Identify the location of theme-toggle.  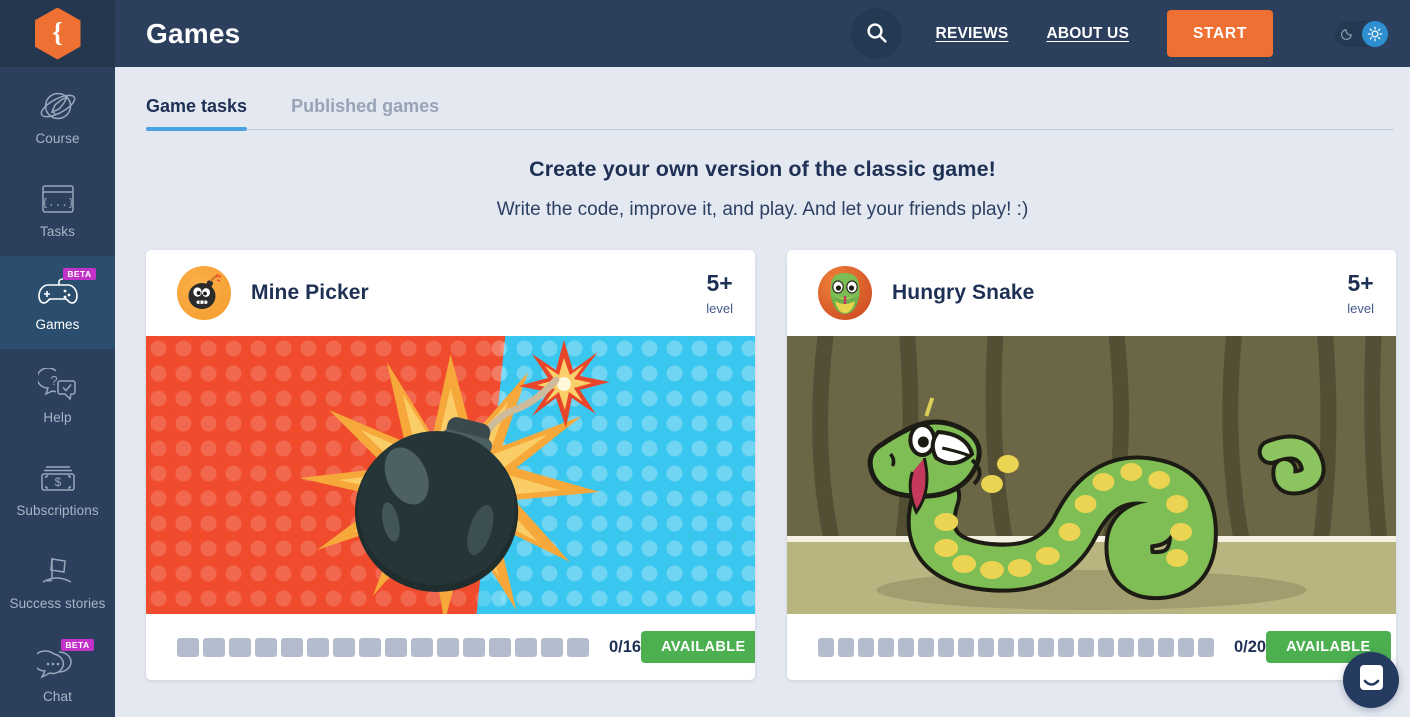
(1361, 33).